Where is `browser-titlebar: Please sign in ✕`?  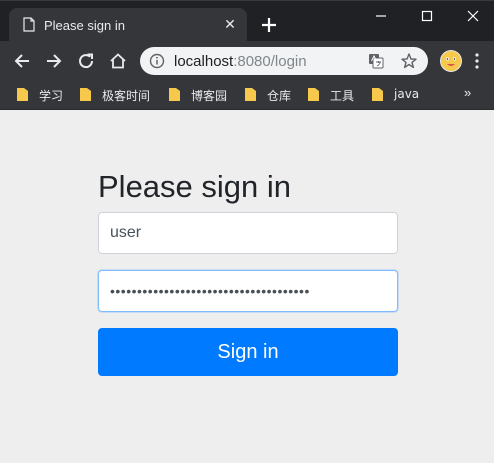
browser-titlebar: Please sign in ✕ is located at coordinates (247, 20).